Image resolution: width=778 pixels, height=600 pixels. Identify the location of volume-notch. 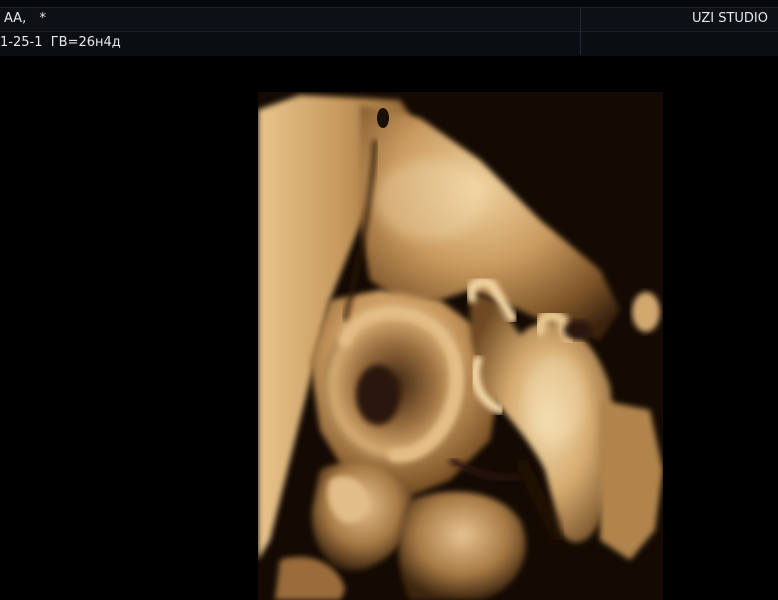
(383, 118).